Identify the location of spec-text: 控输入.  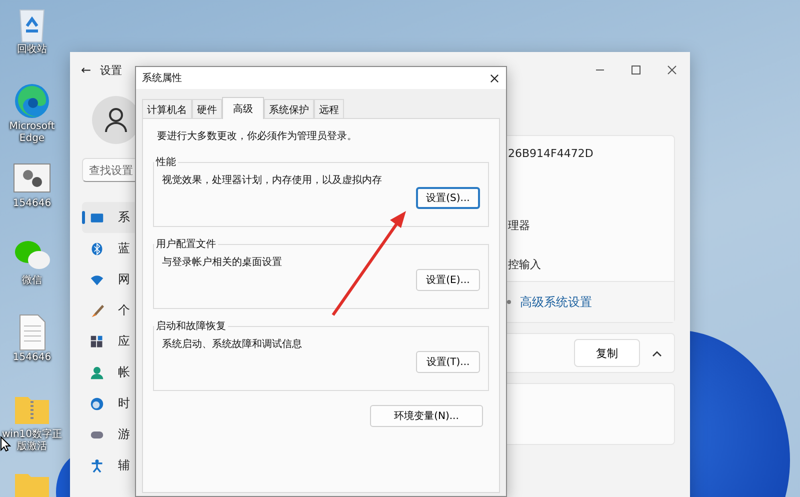
(525, 265).